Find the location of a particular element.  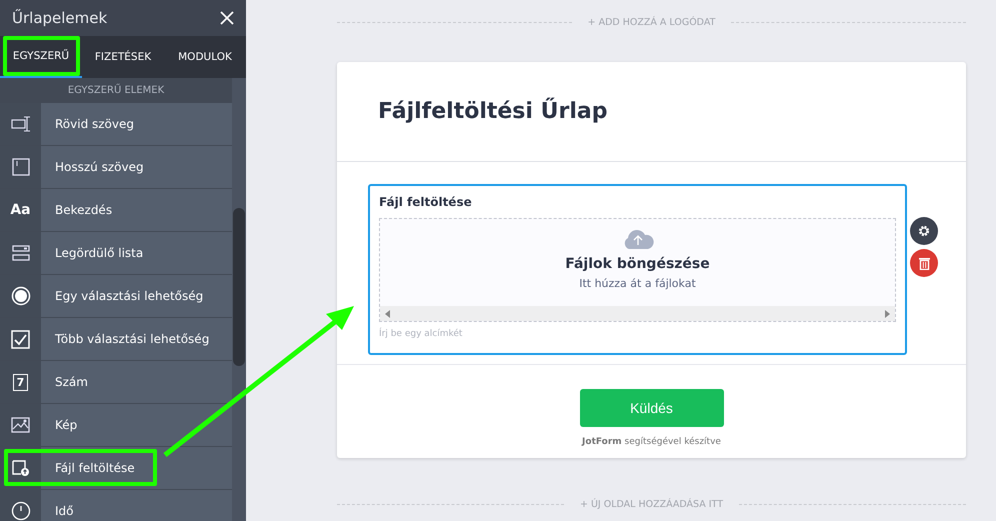

tab: FIZETÉSEK is located at coordinates (123, 57).